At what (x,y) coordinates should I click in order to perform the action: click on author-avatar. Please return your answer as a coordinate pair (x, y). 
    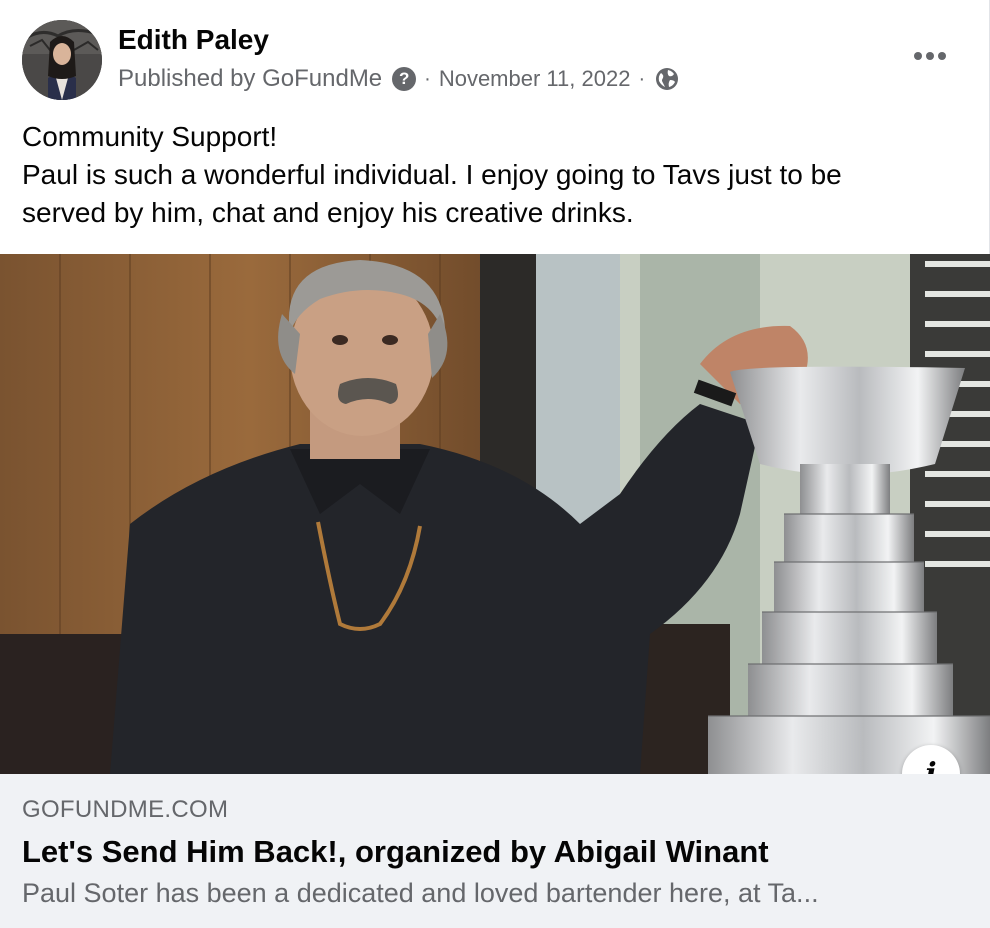
    Looking at the image, I should click on (62, 60).